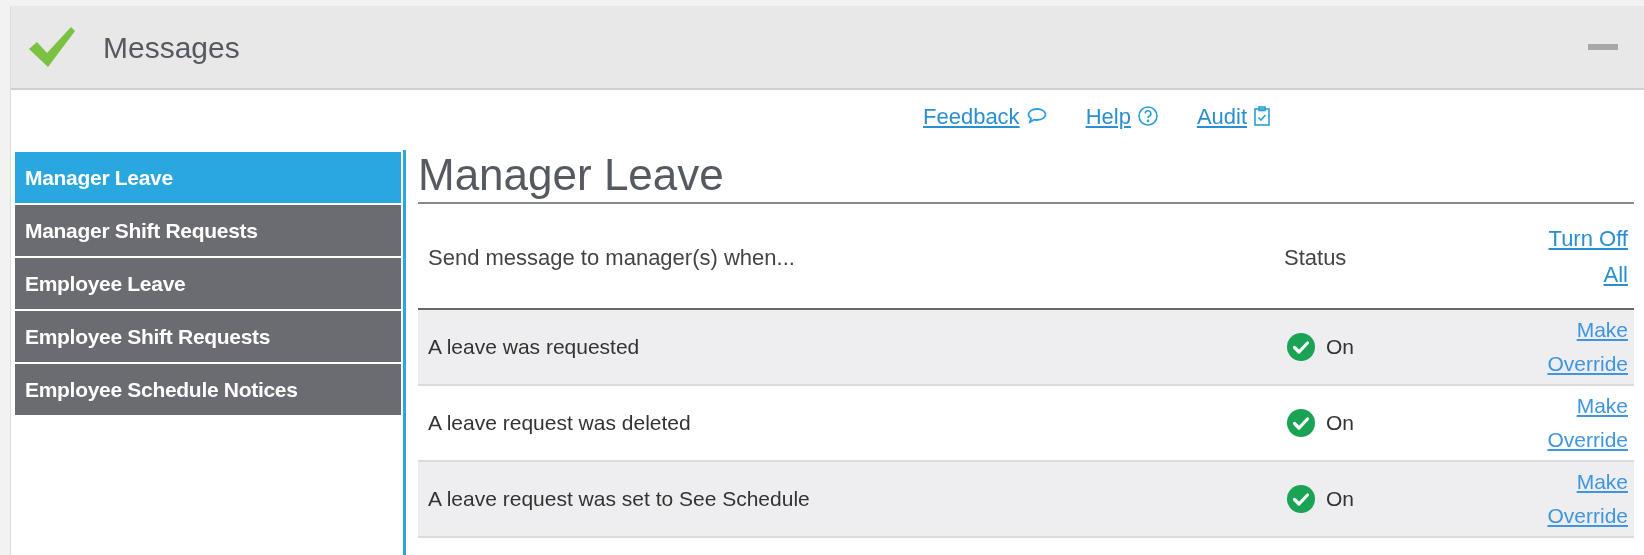  What do you see at coordinates (208, 389) in the screenshot?
I see `sidebar-item: Employee Schedule Notices` at bounding box center [208, 389].